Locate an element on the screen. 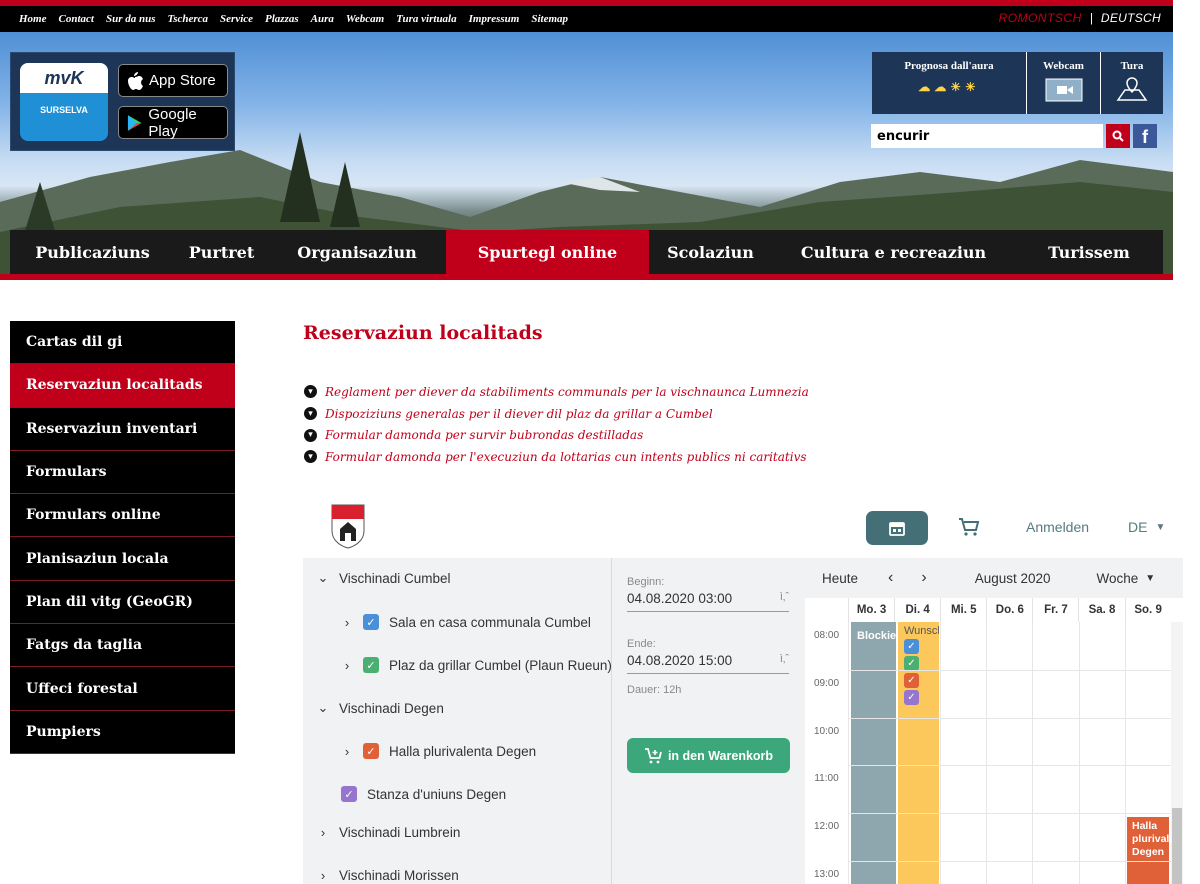 The height and width of the screenshot is (884, 1200). end-label: Ende: is located at coordinates (641, 644).